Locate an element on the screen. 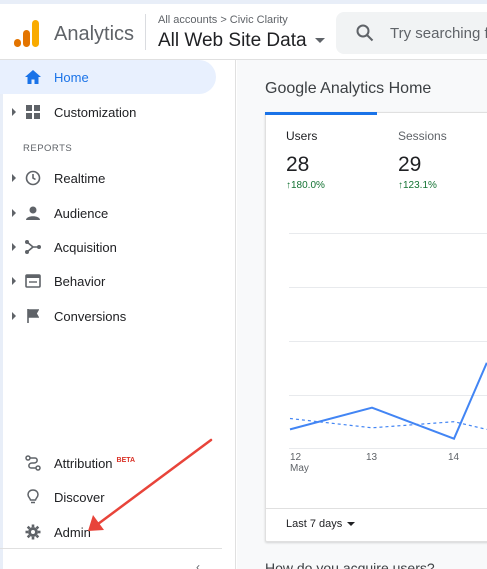 This screenshot has height=569, width=487. sessions-change: ↑123.1% is located at coordinates (417, 185).